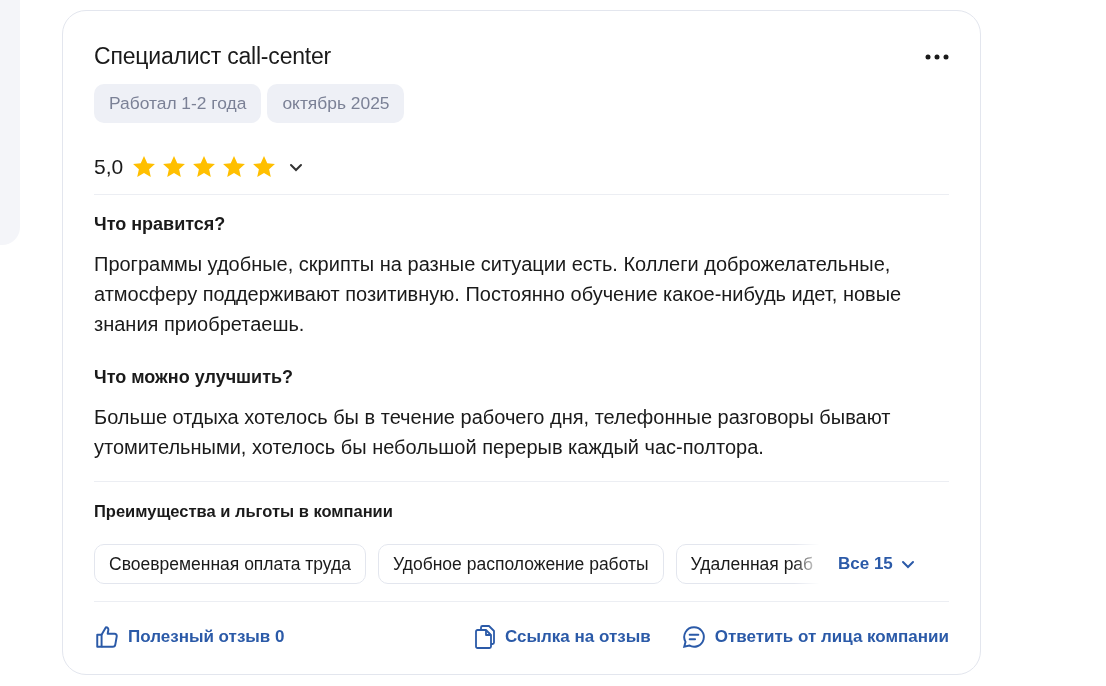 Image resolution: width=1106 pixels, height=686 pixels. Describe the element at coordinates (109, 167) in the screenshot. I see `rating-value: 5,0` at that location.